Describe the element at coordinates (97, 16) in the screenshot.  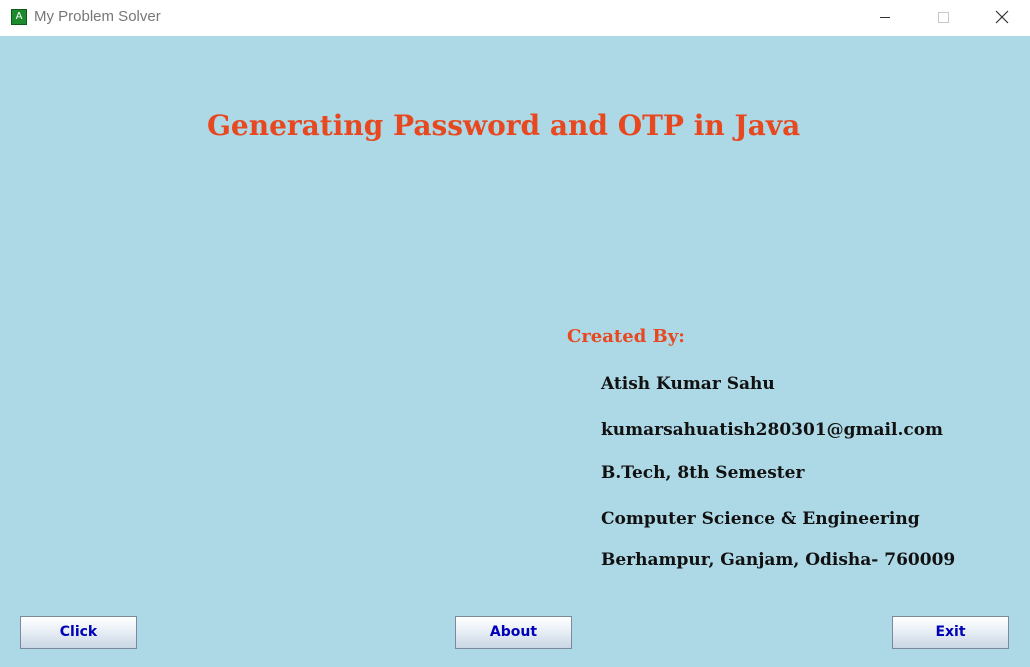
I see `window-title: My Problem Solver` at that location.